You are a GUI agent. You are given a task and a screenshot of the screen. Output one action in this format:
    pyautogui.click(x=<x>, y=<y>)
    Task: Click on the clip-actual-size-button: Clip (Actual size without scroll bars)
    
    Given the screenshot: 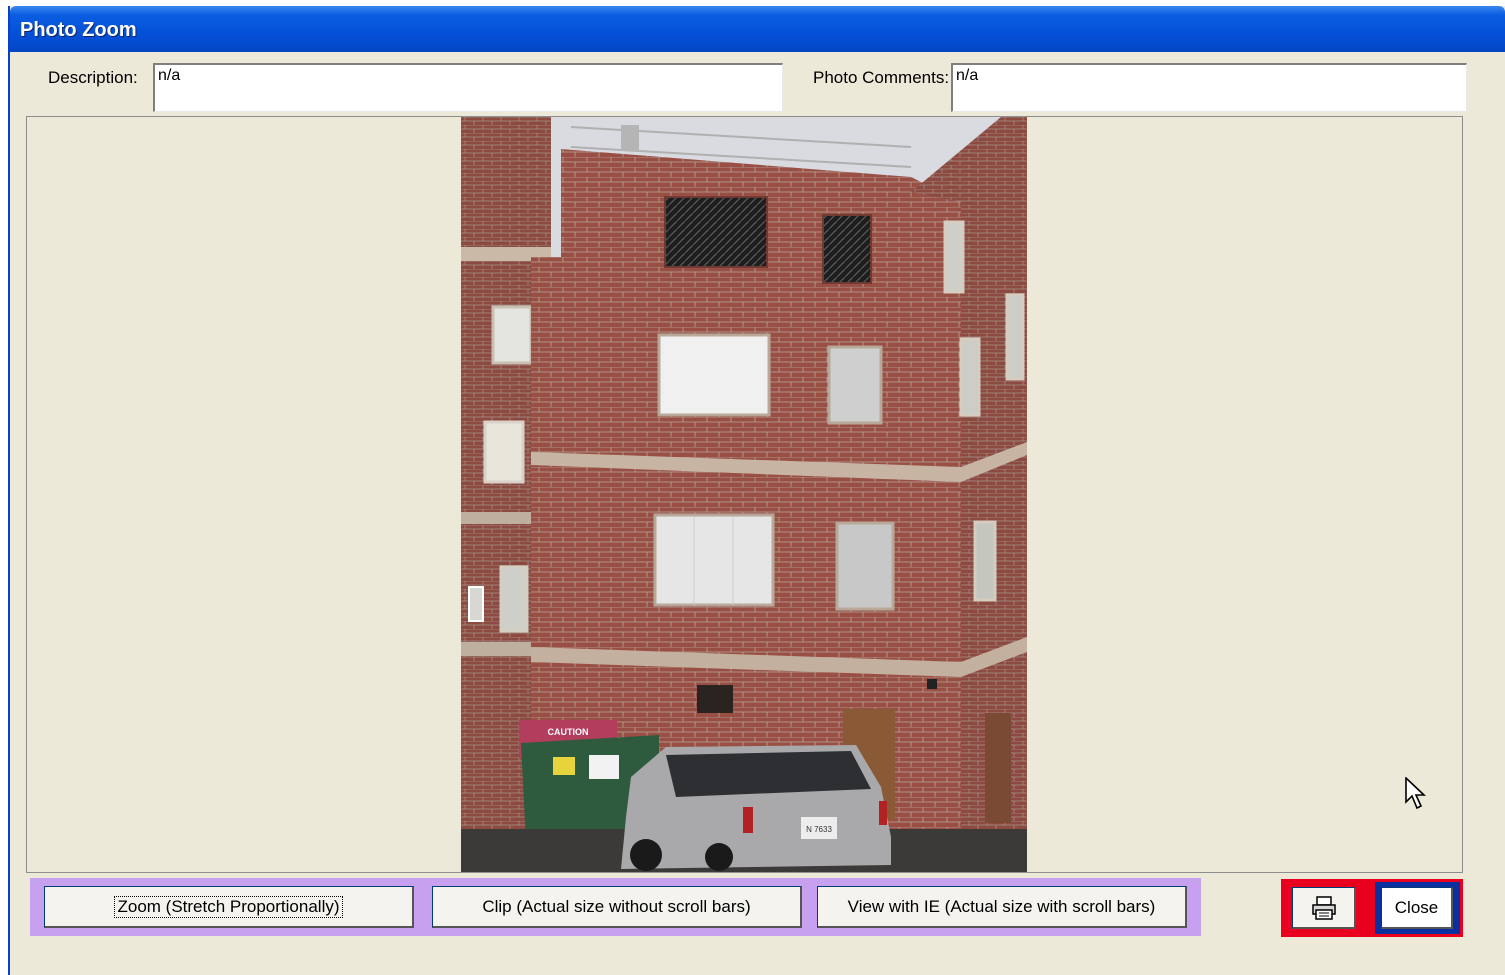 What is the action you would take?
    pyautogui.click(x=617, y=907)
    